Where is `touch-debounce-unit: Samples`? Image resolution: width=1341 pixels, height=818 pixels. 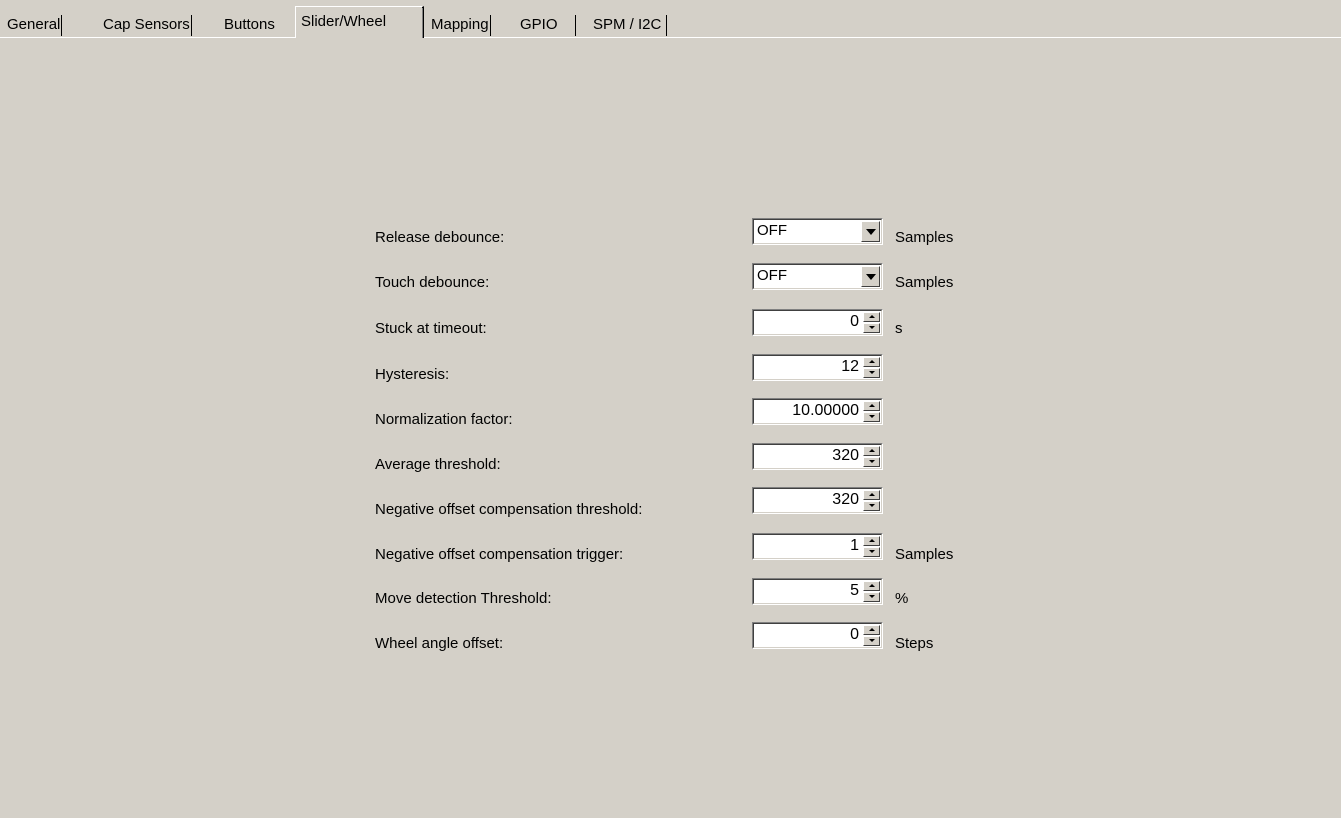
touch-debounce-unit: Samples is located at coordinates (924, 282).